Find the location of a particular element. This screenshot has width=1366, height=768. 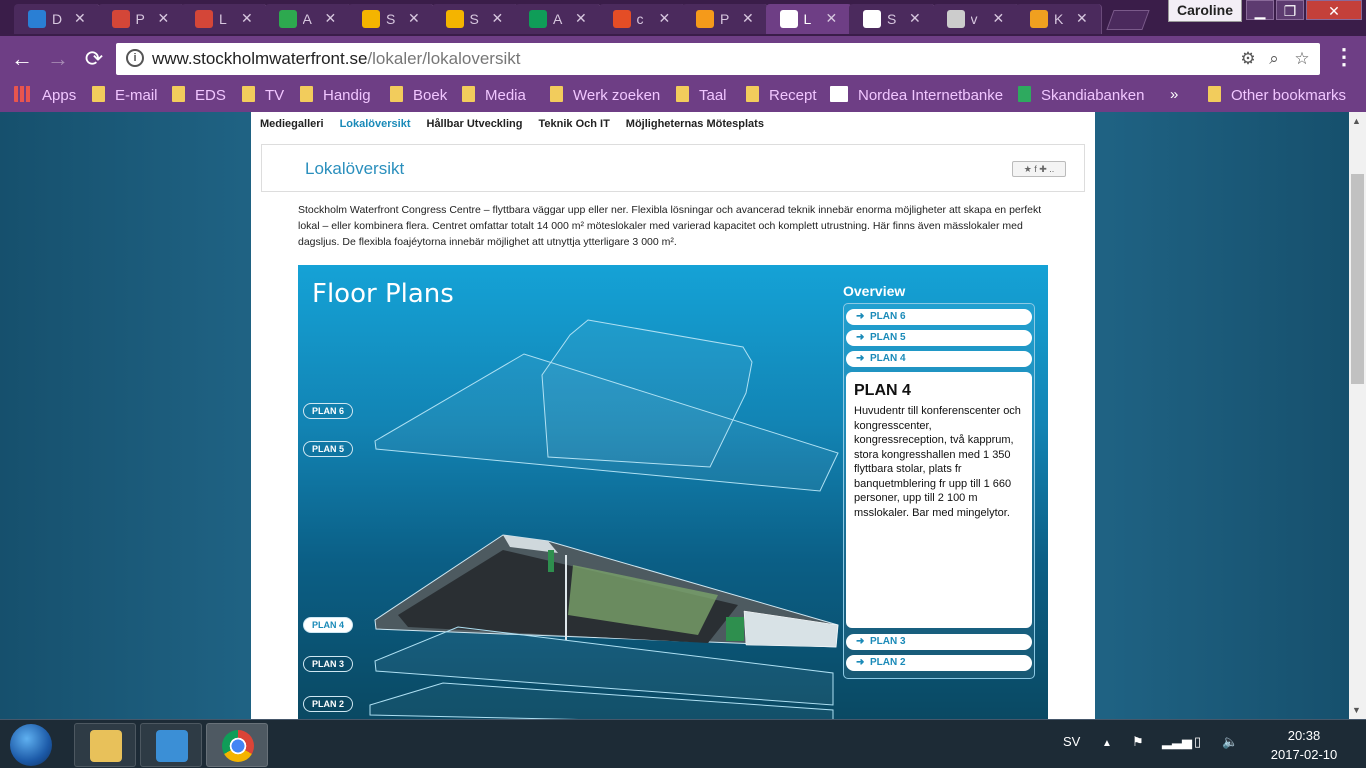

maximize-button: ❐ is located at coordinates (1290, 10).